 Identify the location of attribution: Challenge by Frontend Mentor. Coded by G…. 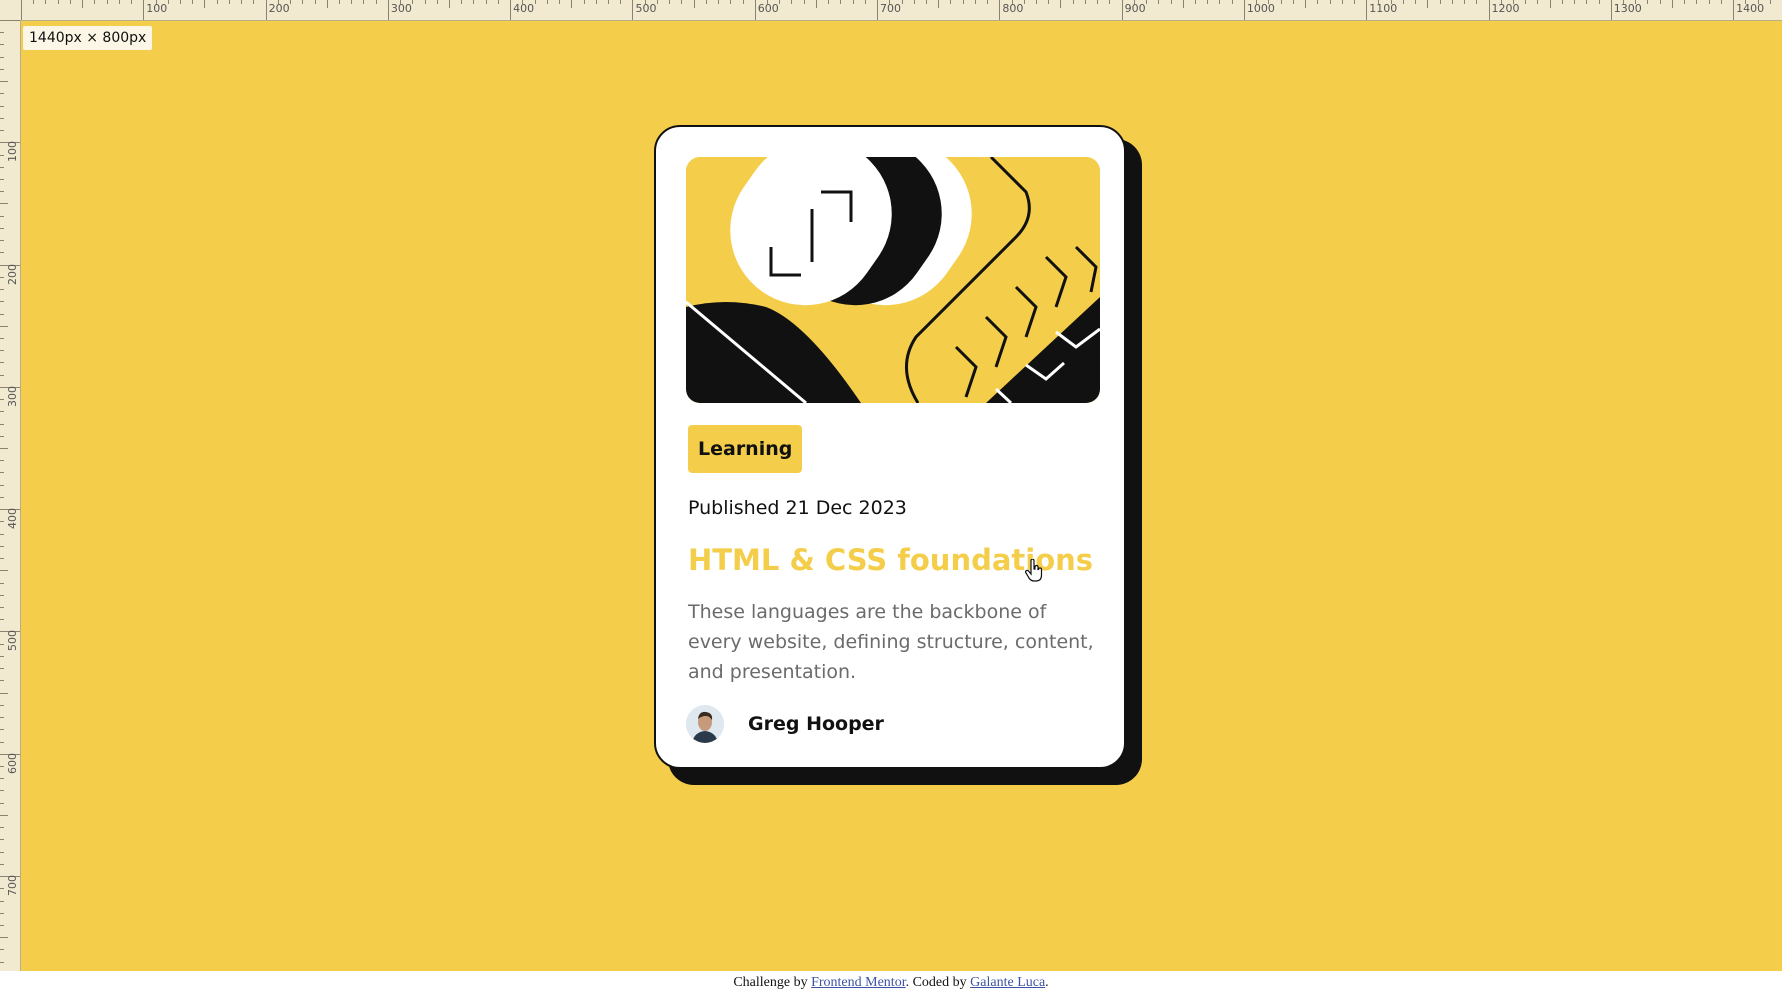
(891, 982).